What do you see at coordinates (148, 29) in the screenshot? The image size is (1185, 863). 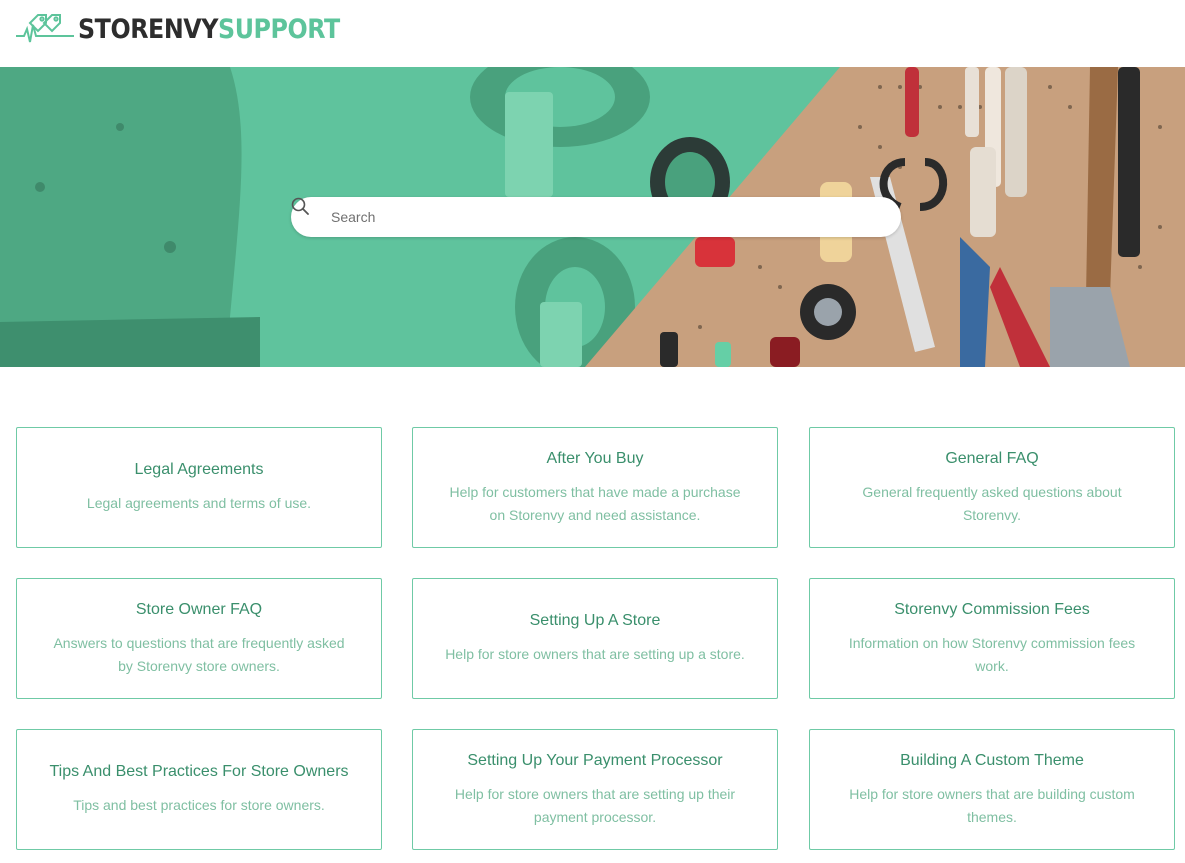 I see `logo-text-storenvy: STORENVY` at bounding box center [148, 29].